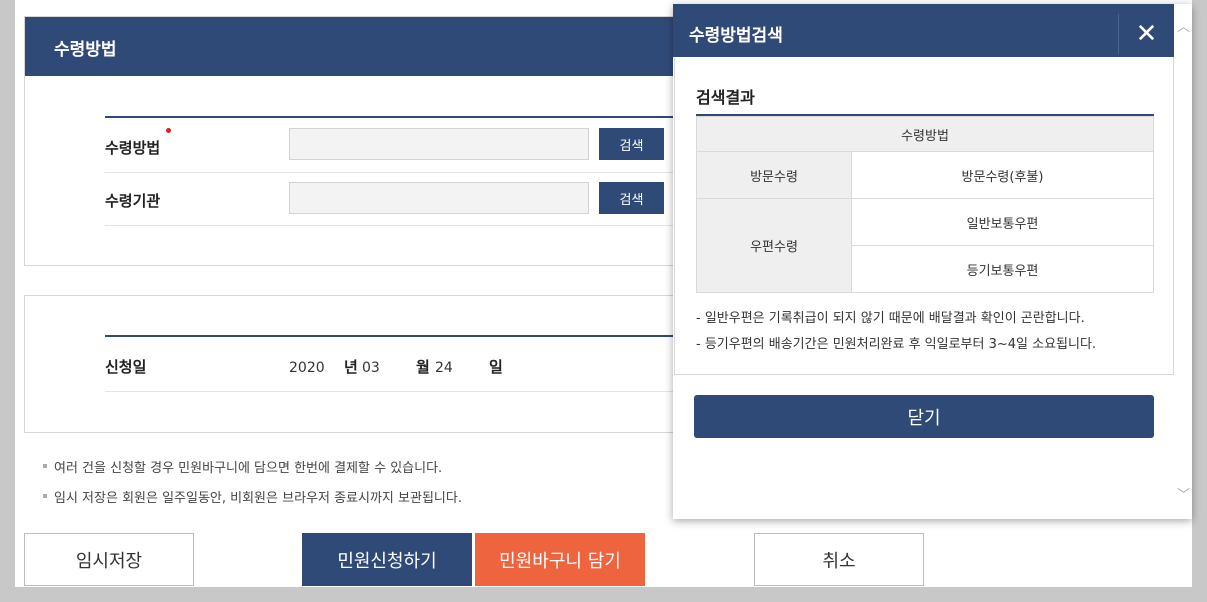 The width and height of the screenshot is (1207, 602). What do you see at coordinates (444, 368) in the screenshot?
I see `date-day: 24` at bounding box center [444, 368].